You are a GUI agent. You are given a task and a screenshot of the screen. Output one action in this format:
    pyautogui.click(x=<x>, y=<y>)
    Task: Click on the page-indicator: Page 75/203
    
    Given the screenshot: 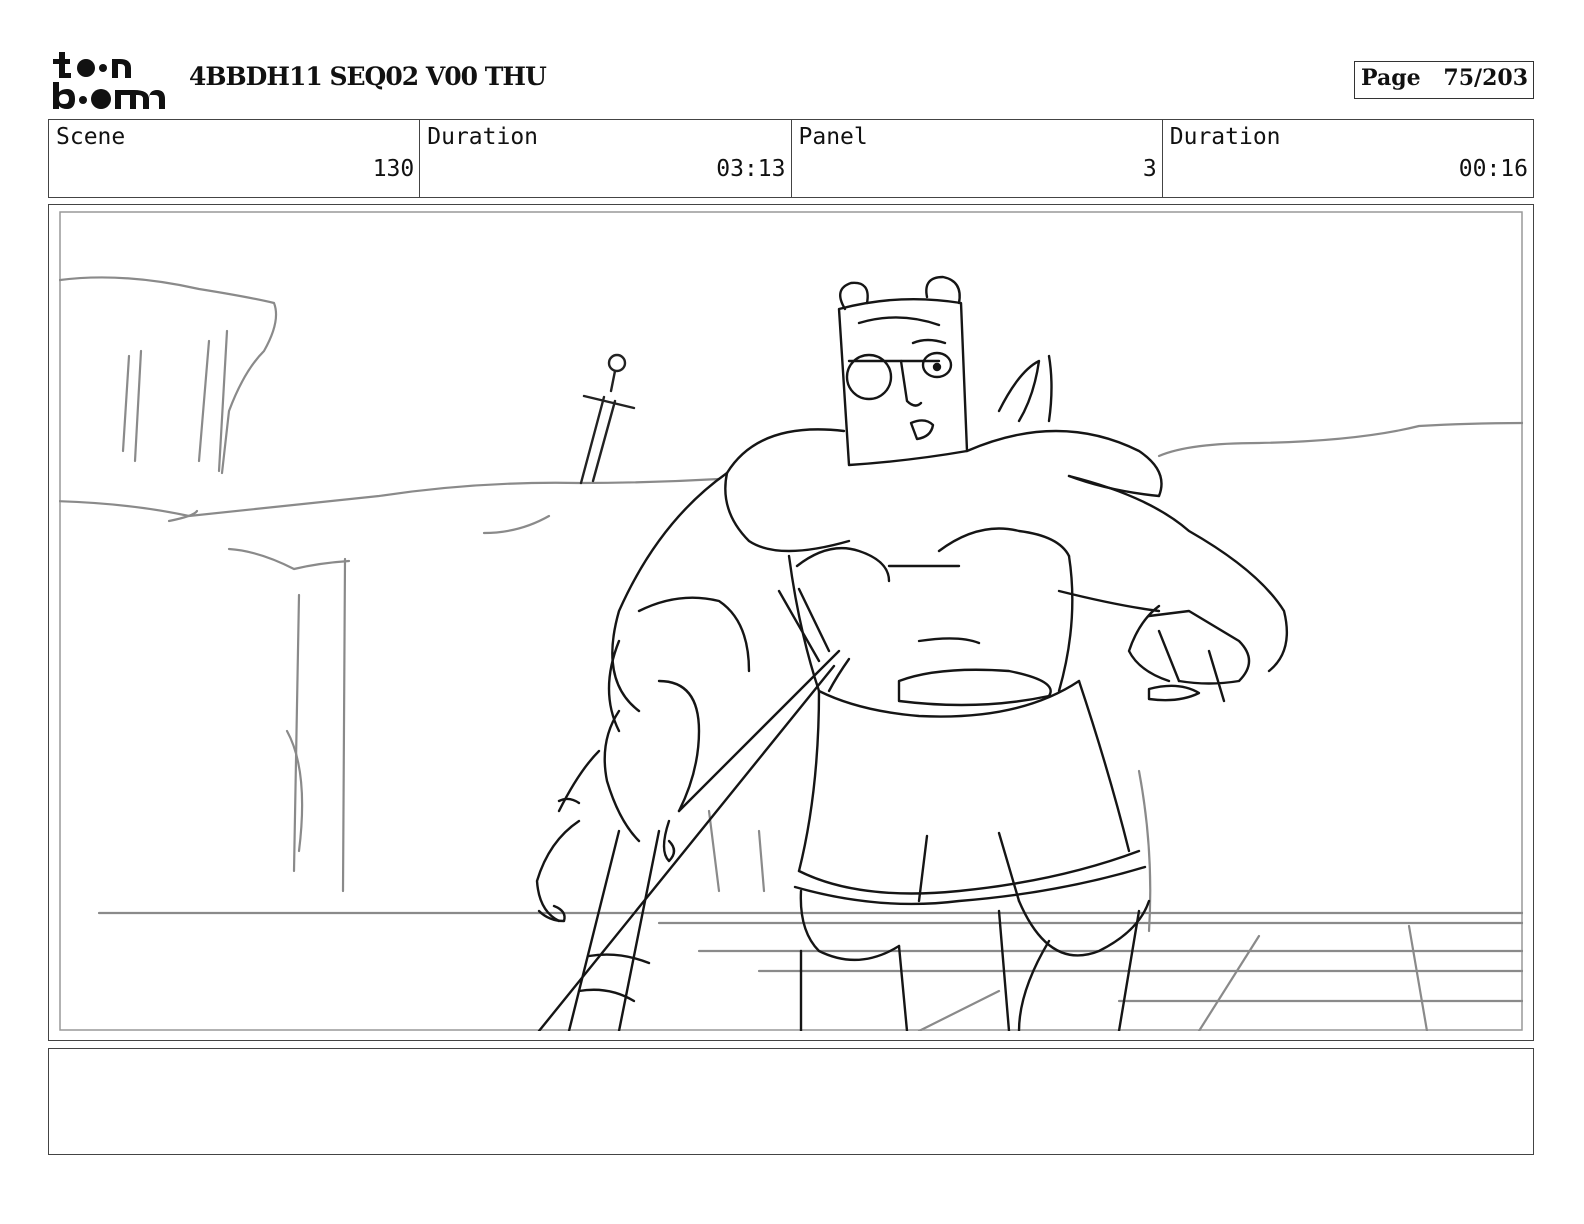 What is the action you would take?
    pyautogui.click(x=1444, y=80)
    